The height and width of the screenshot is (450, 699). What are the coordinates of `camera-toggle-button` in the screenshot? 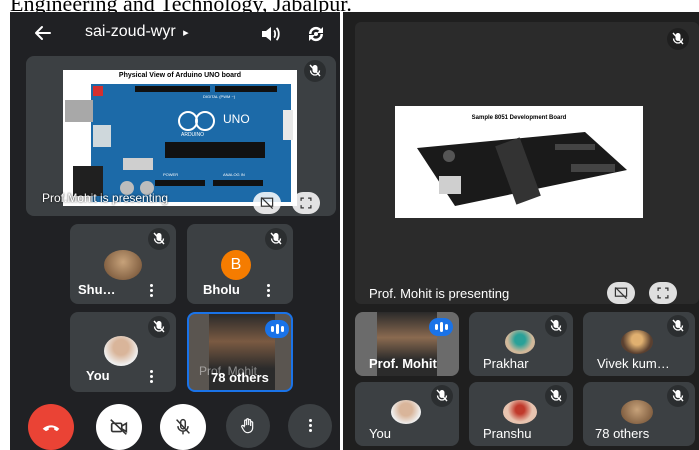 It's located at (119, 427).